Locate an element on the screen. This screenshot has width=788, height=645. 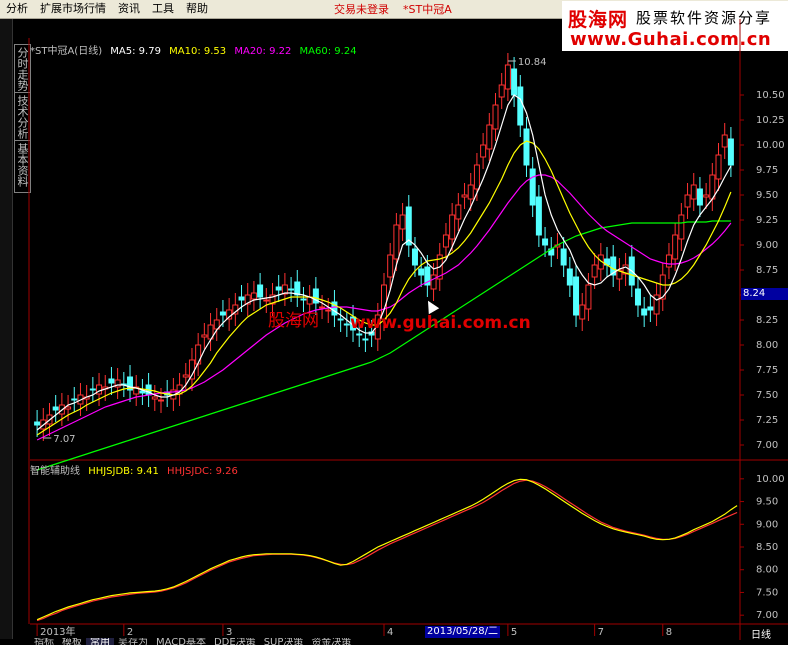
sub-legend: 智能辅助线 HHJSJDB: 9.41 HHJSJDC: 9.26 is located at coordinates (136, 469).